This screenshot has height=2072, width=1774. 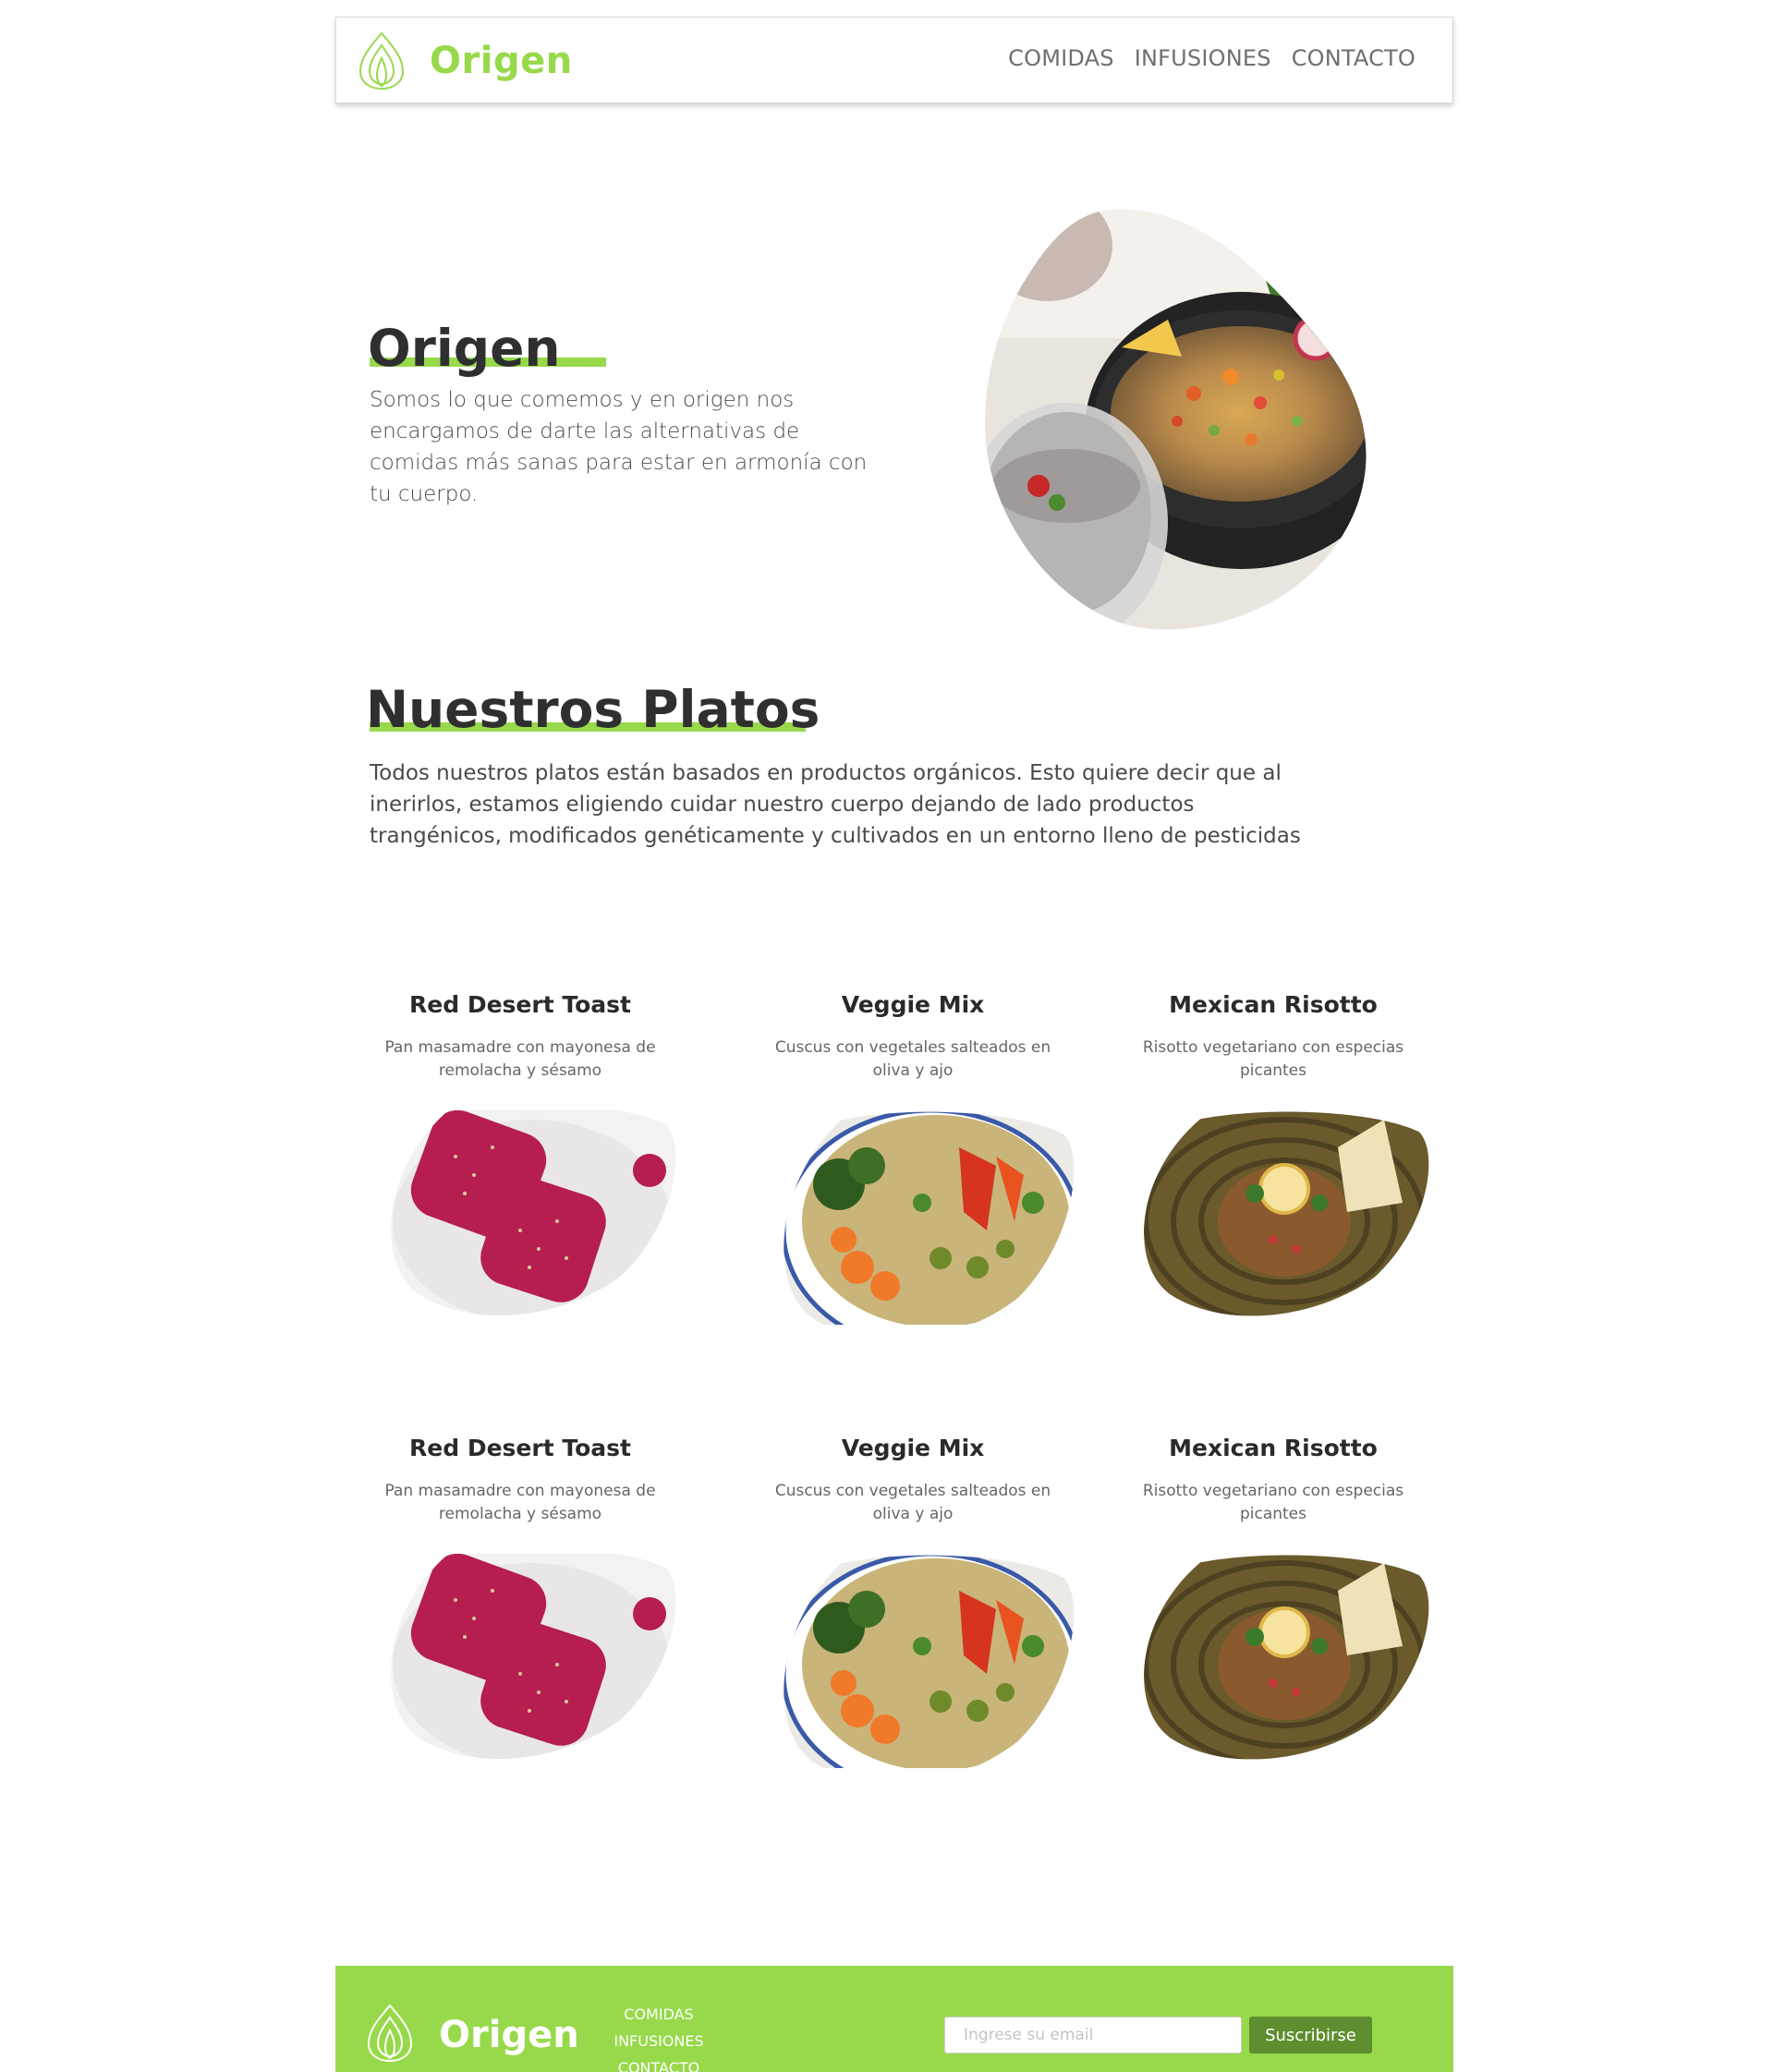 What do you see at coordinates (1093, 2035) in the screenshot?
I see `email-input` at bounding box center [1093, 2035].